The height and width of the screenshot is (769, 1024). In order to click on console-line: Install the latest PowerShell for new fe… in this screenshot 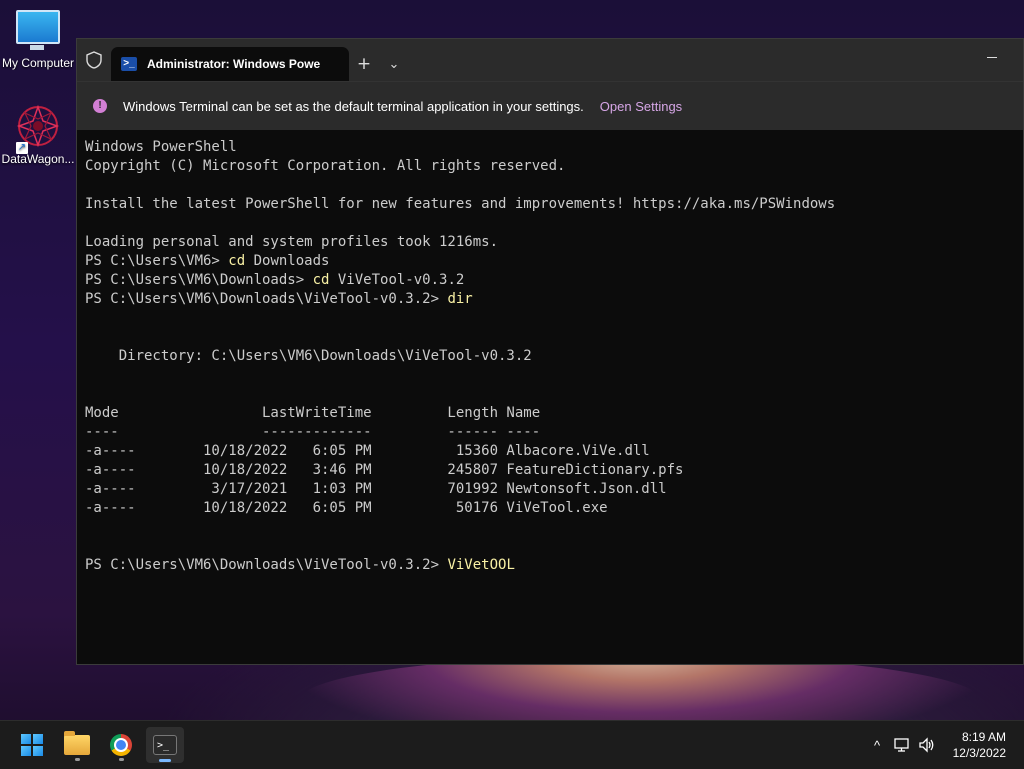, I will do `click(460, 204)`.